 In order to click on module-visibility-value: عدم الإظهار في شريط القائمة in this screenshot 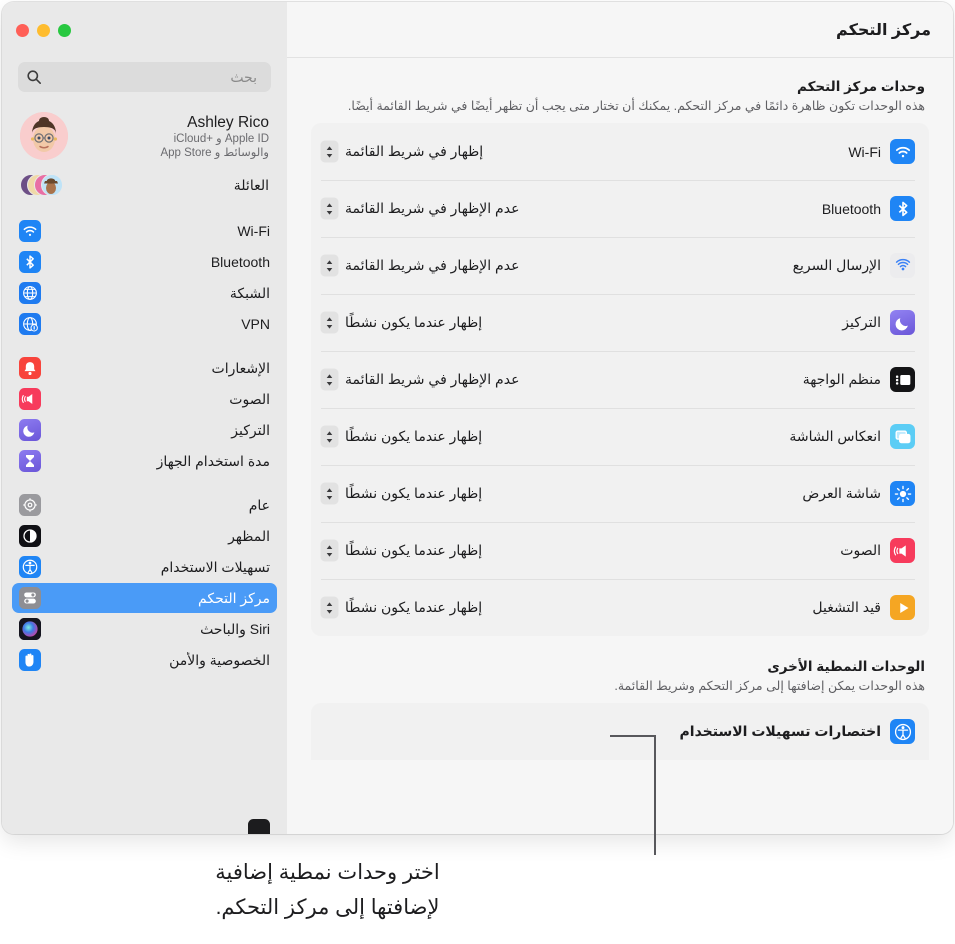, I will do `click(432, 265)`.